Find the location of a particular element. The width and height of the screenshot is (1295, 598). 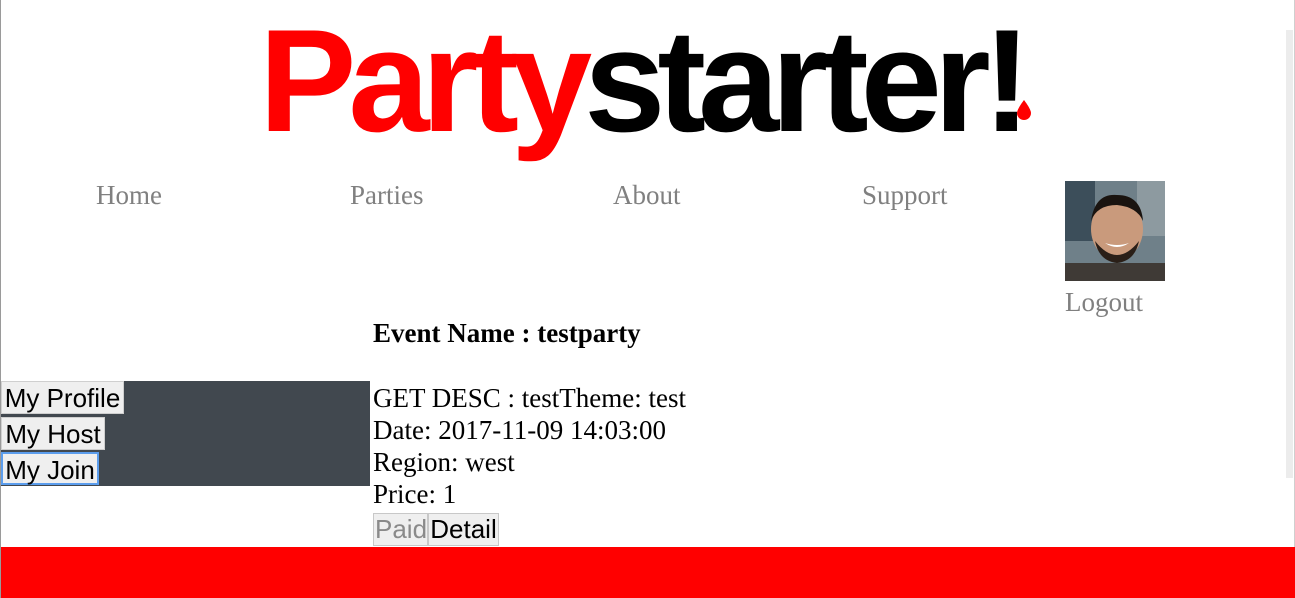

nav-home: Home is located at coordinates (129, 195).